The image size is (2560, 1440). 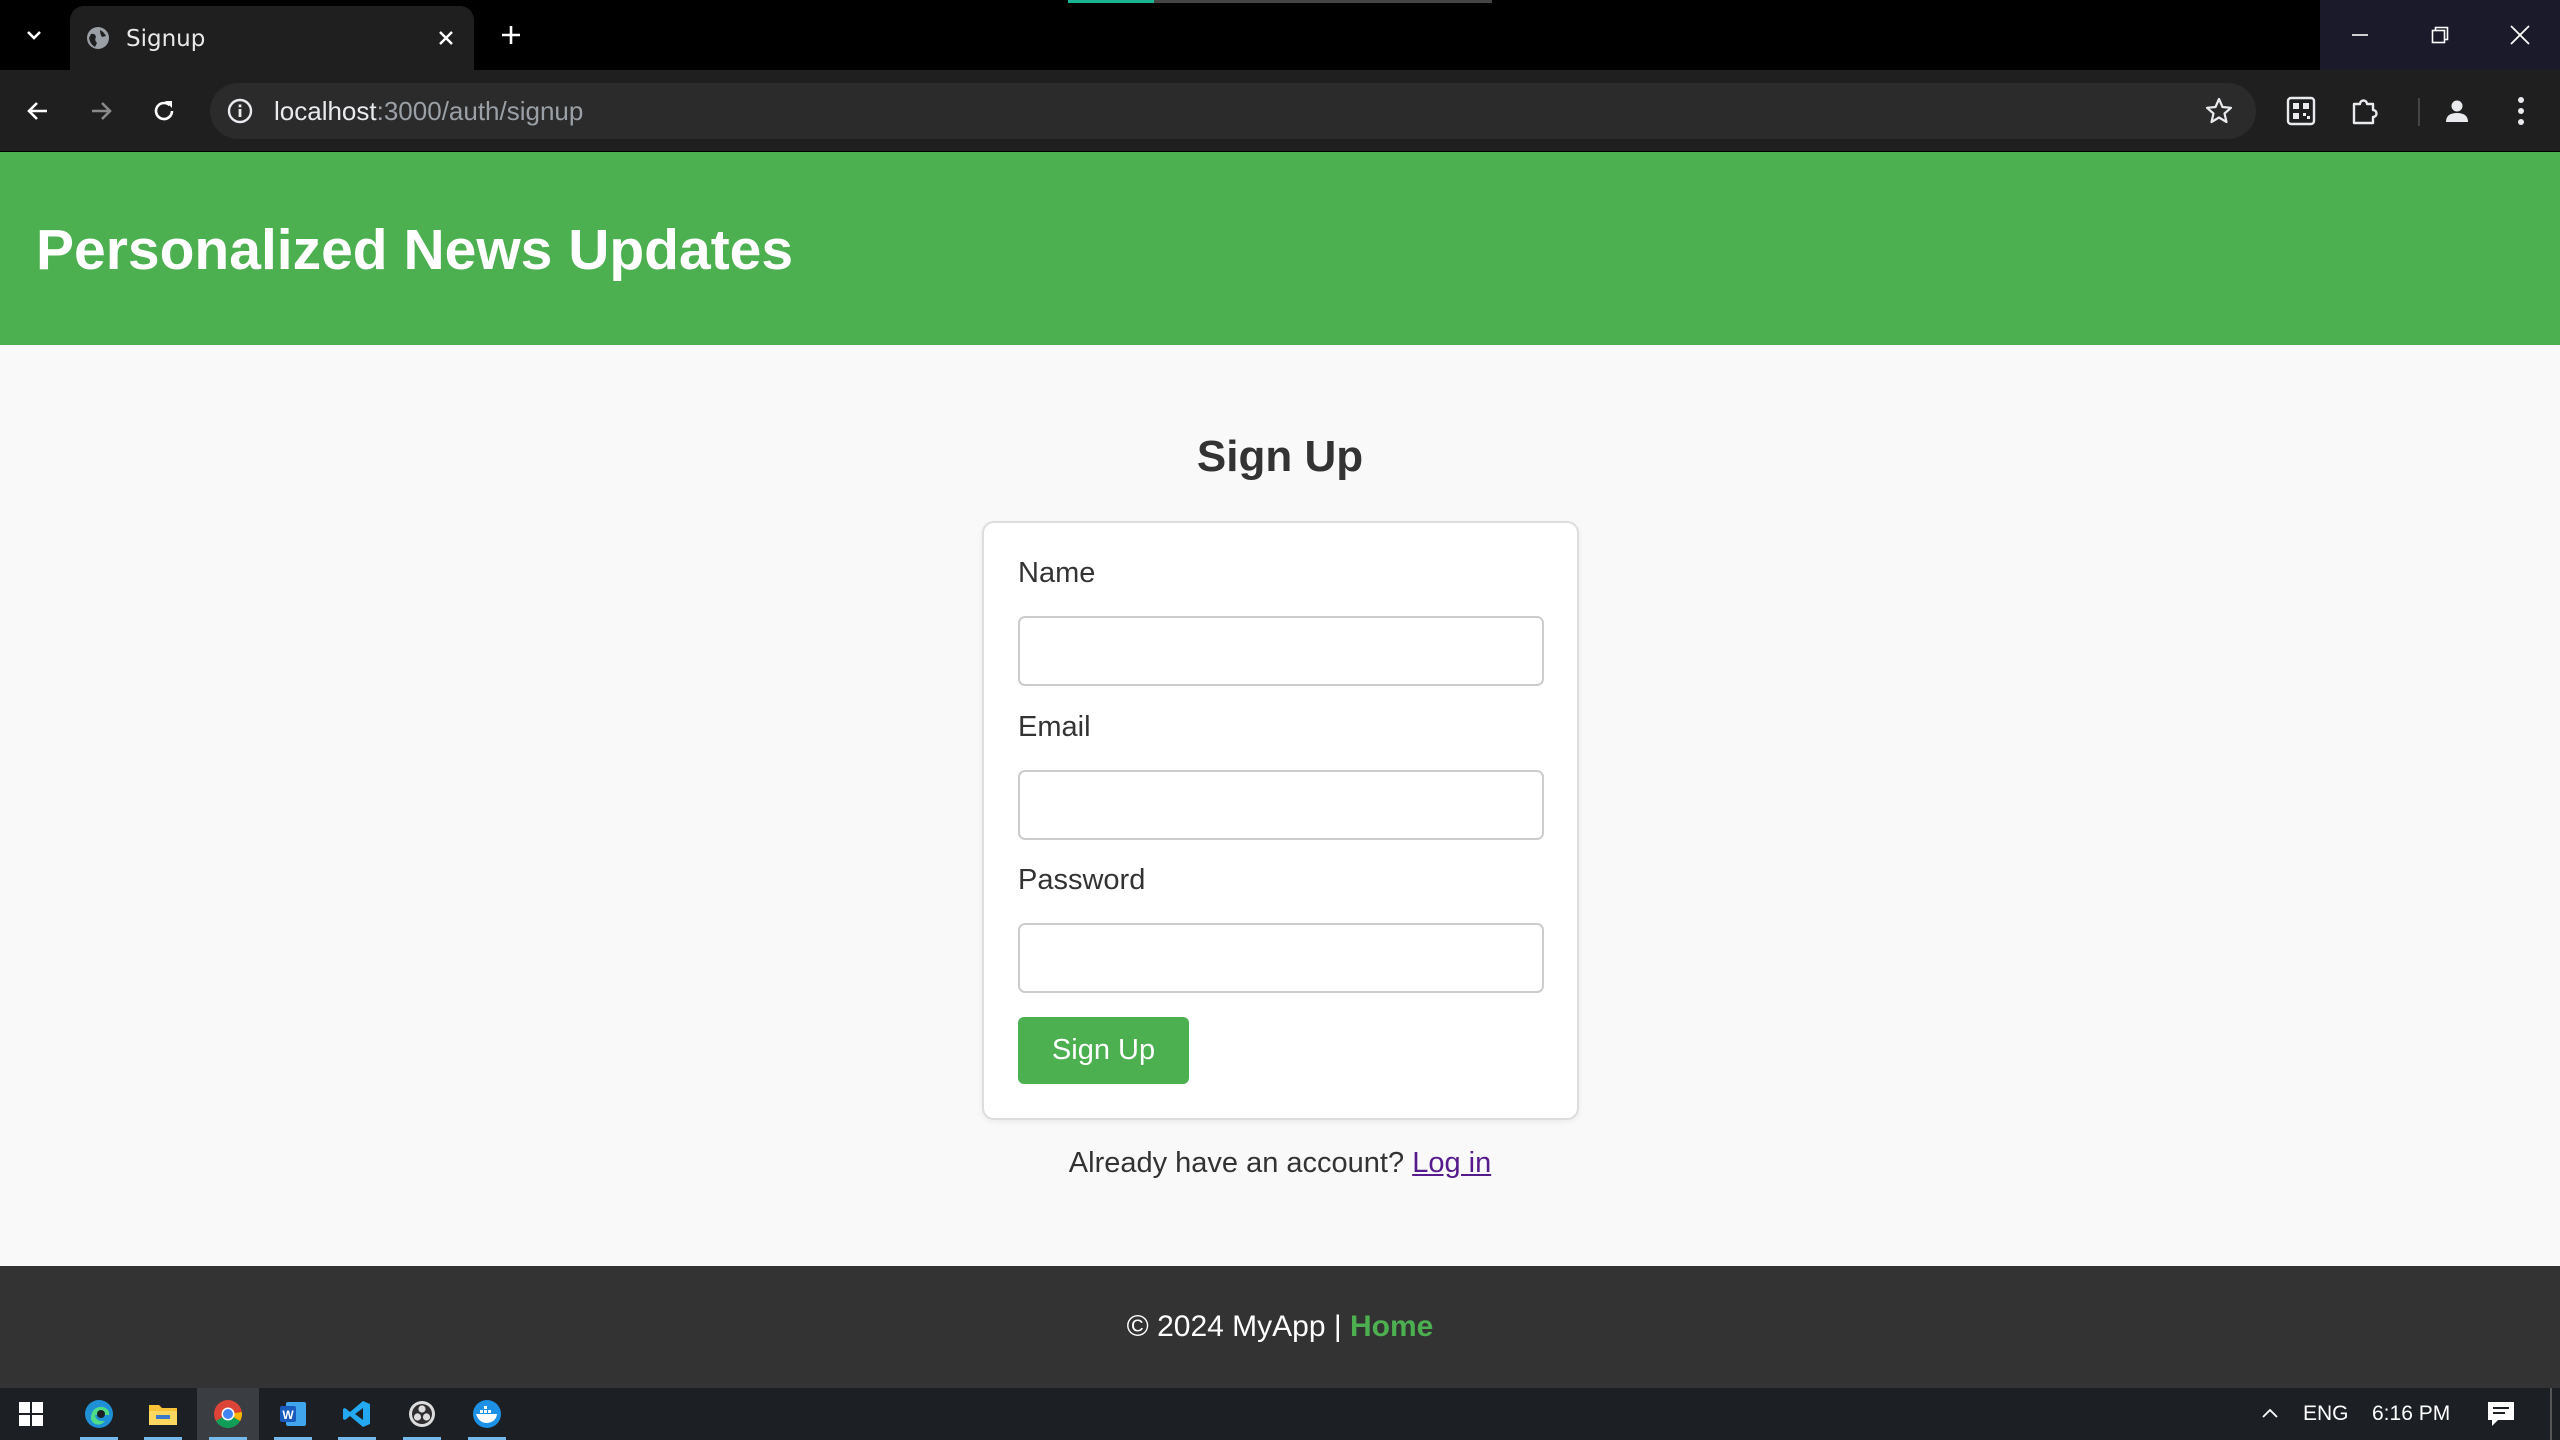 I want to click on qr-code-icon, so click(x=2301, y=111).